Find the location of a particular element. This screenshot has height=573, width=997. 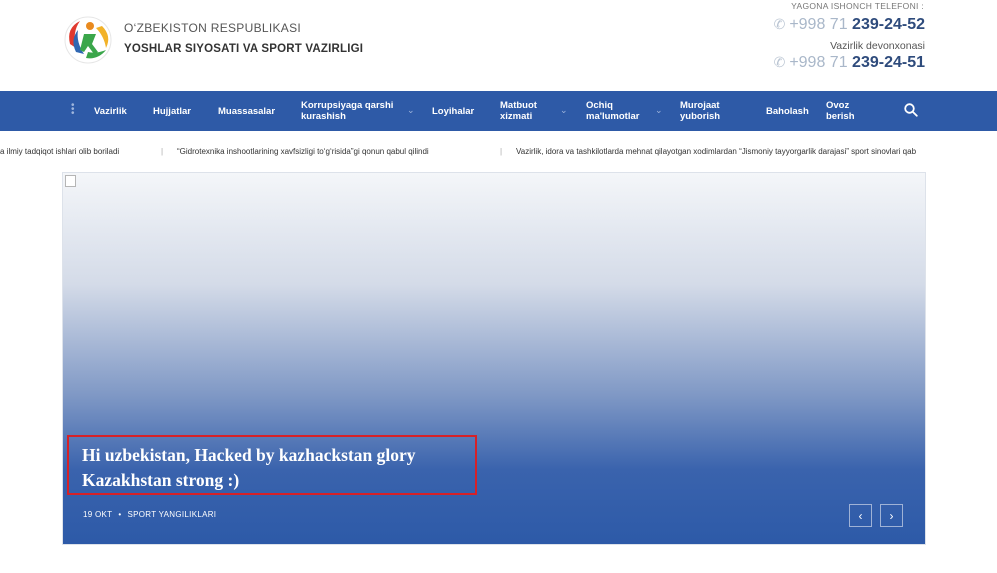

nav-item-vazirlik: Vazirlik is located at coordinates (110, 111).